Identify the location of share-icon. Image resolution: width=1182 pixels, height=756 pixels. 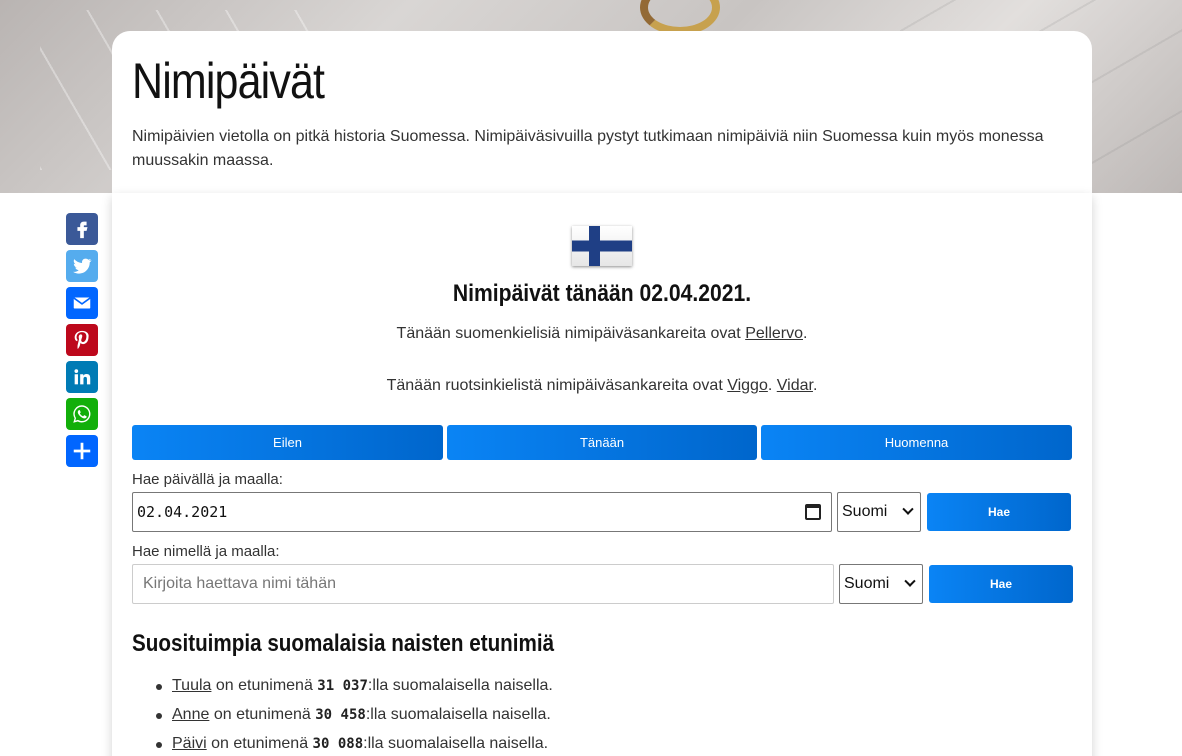
(82, 451).